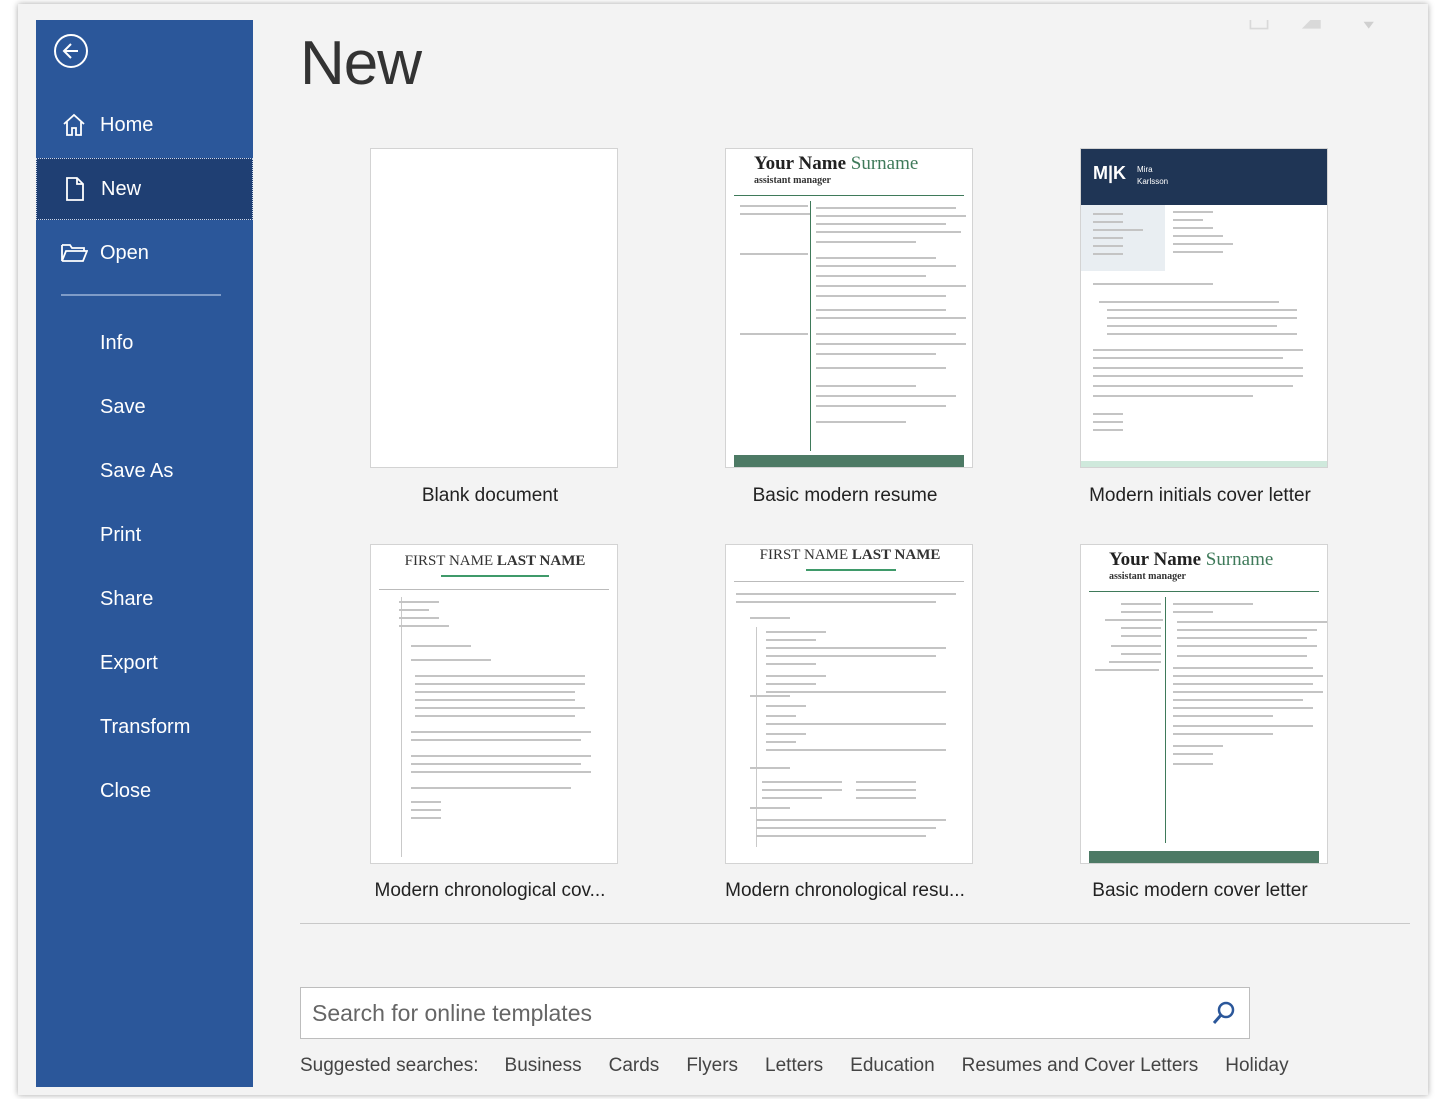  I want to click on sidebar-item-close: Close, so click(144, 791).